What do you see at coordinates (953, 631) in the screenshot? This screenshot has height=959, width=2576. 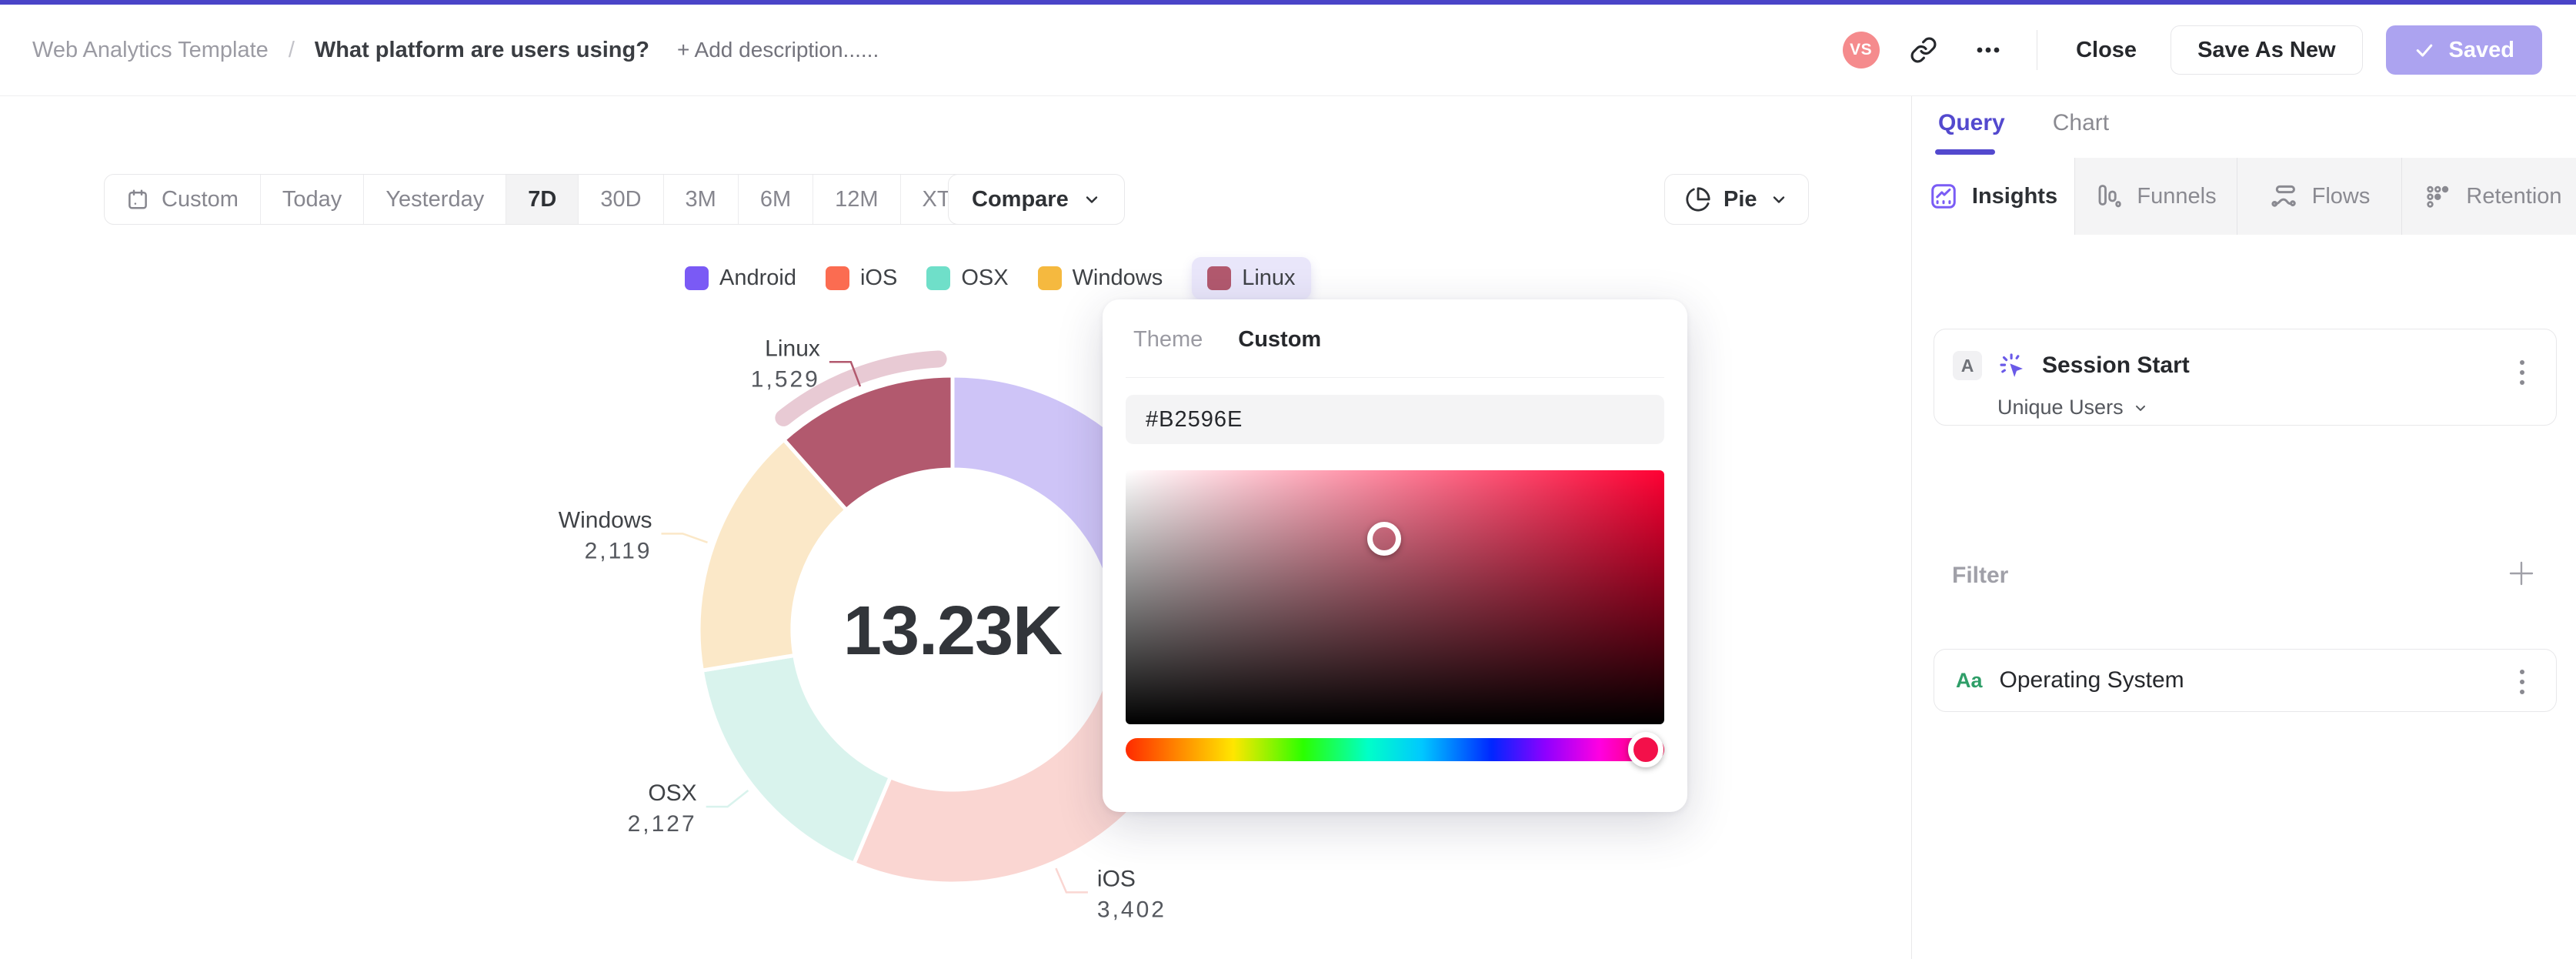 I see `donut-center-total: 13.23K` at bounding box center [953, 631].